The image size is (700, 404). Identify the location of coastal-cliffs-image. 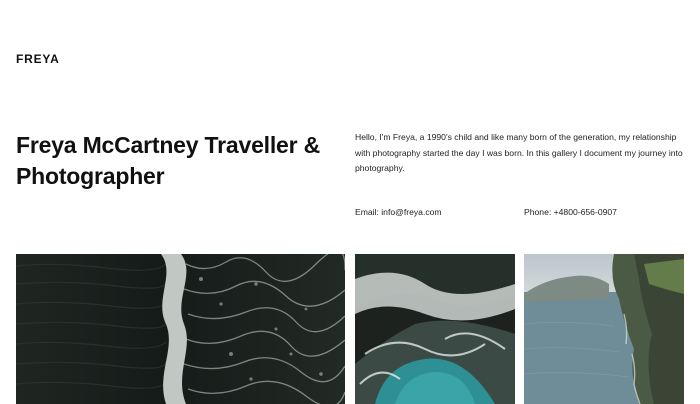
(604, 329).